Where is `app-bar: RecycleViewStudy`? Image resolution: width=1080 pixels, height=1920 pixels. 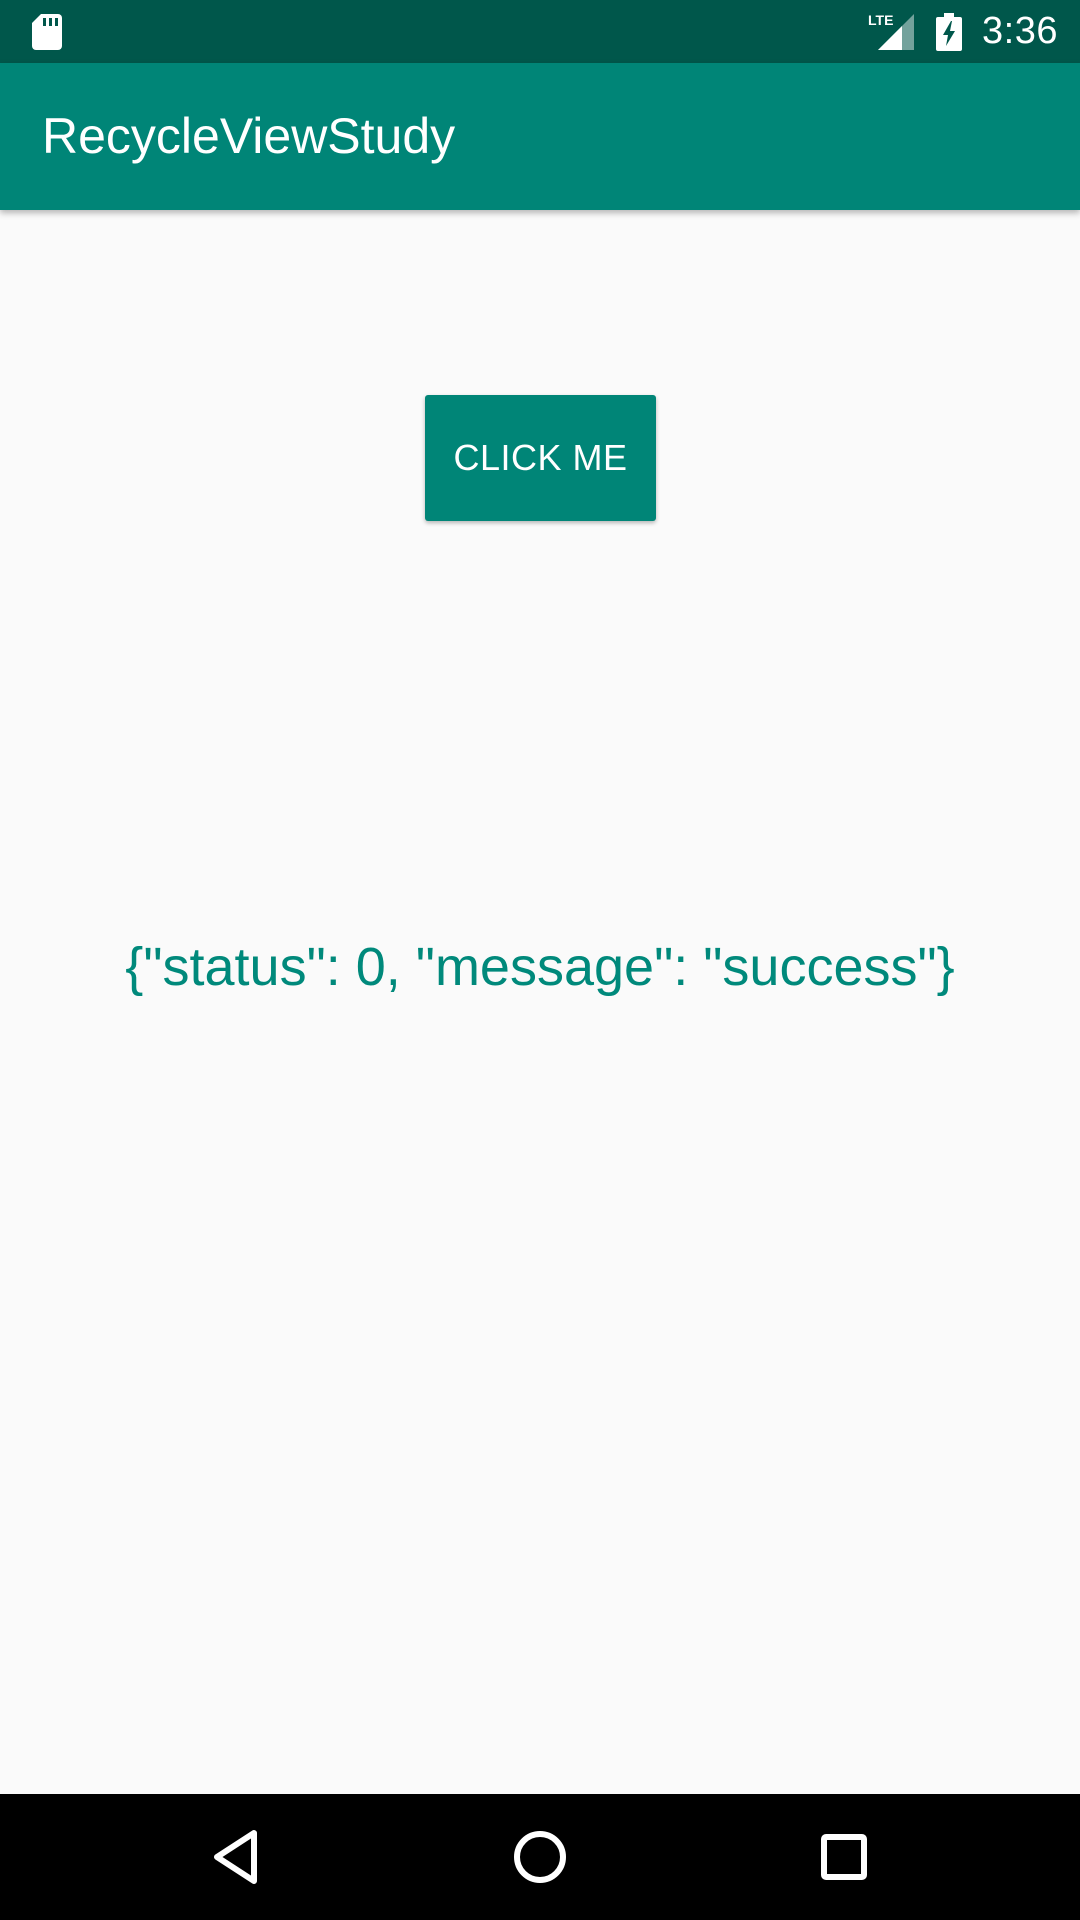
app-bar: RecycleViewStudy is located at coordinates (540, 136).